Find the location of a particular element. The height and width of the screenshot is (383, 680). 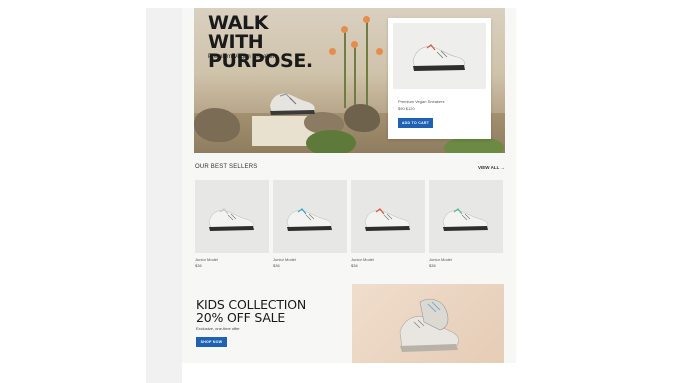

shop-now-button: SHOP NOW is located at coordinates (211, 342).